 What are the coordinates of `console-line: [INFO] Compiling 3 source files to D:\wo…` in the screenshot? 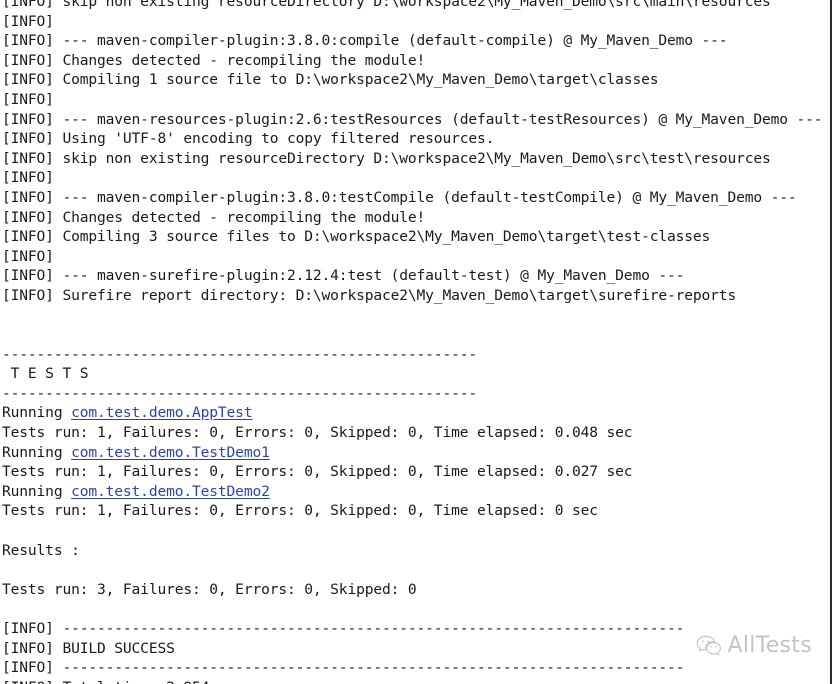 It's located at (415, 237).